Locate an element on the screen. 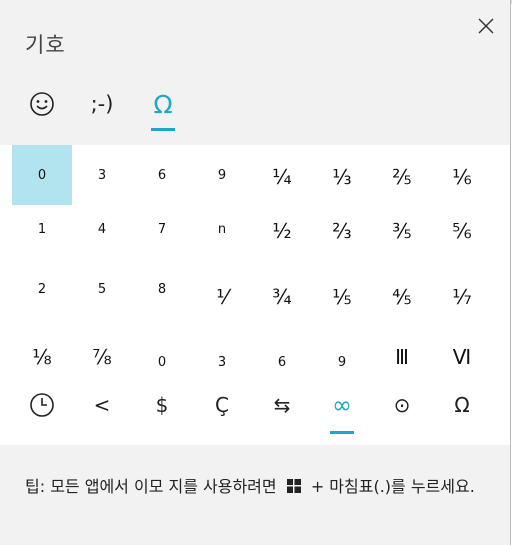  symbol-cell: ¾ is located at coordinates (282, 297).